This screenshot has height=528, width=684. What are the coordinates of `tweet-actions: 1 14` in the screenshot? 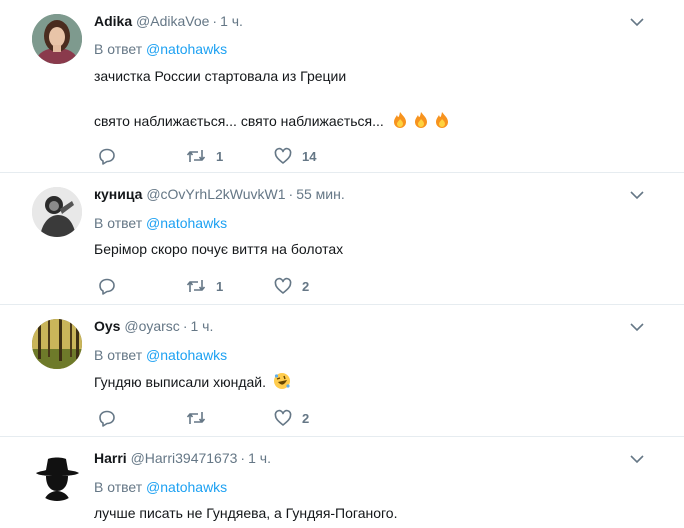 It's located at (230, 156).